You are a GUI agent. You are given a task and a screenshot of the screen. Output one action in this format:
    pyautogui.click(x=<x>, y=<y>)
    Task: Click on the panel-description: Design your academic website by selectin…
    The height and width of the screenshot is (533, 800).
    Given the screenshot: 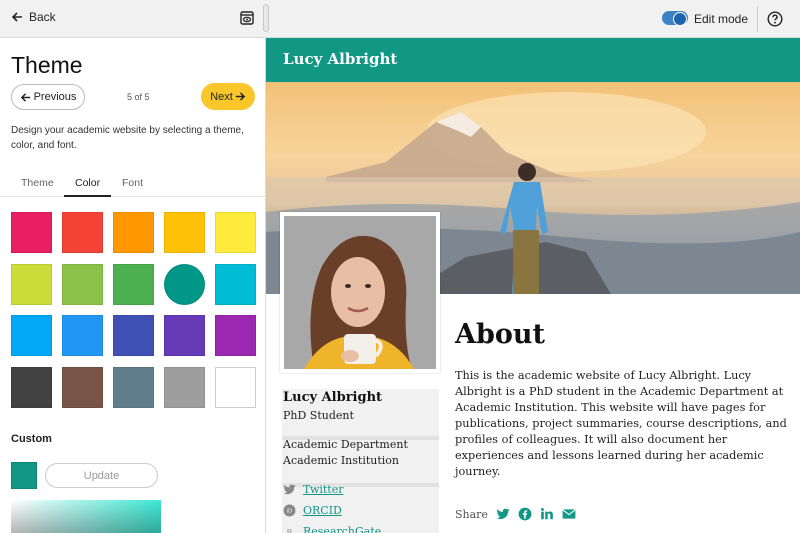 What is the action you would take?
    pyautogui.click(x=127, y=138)
    